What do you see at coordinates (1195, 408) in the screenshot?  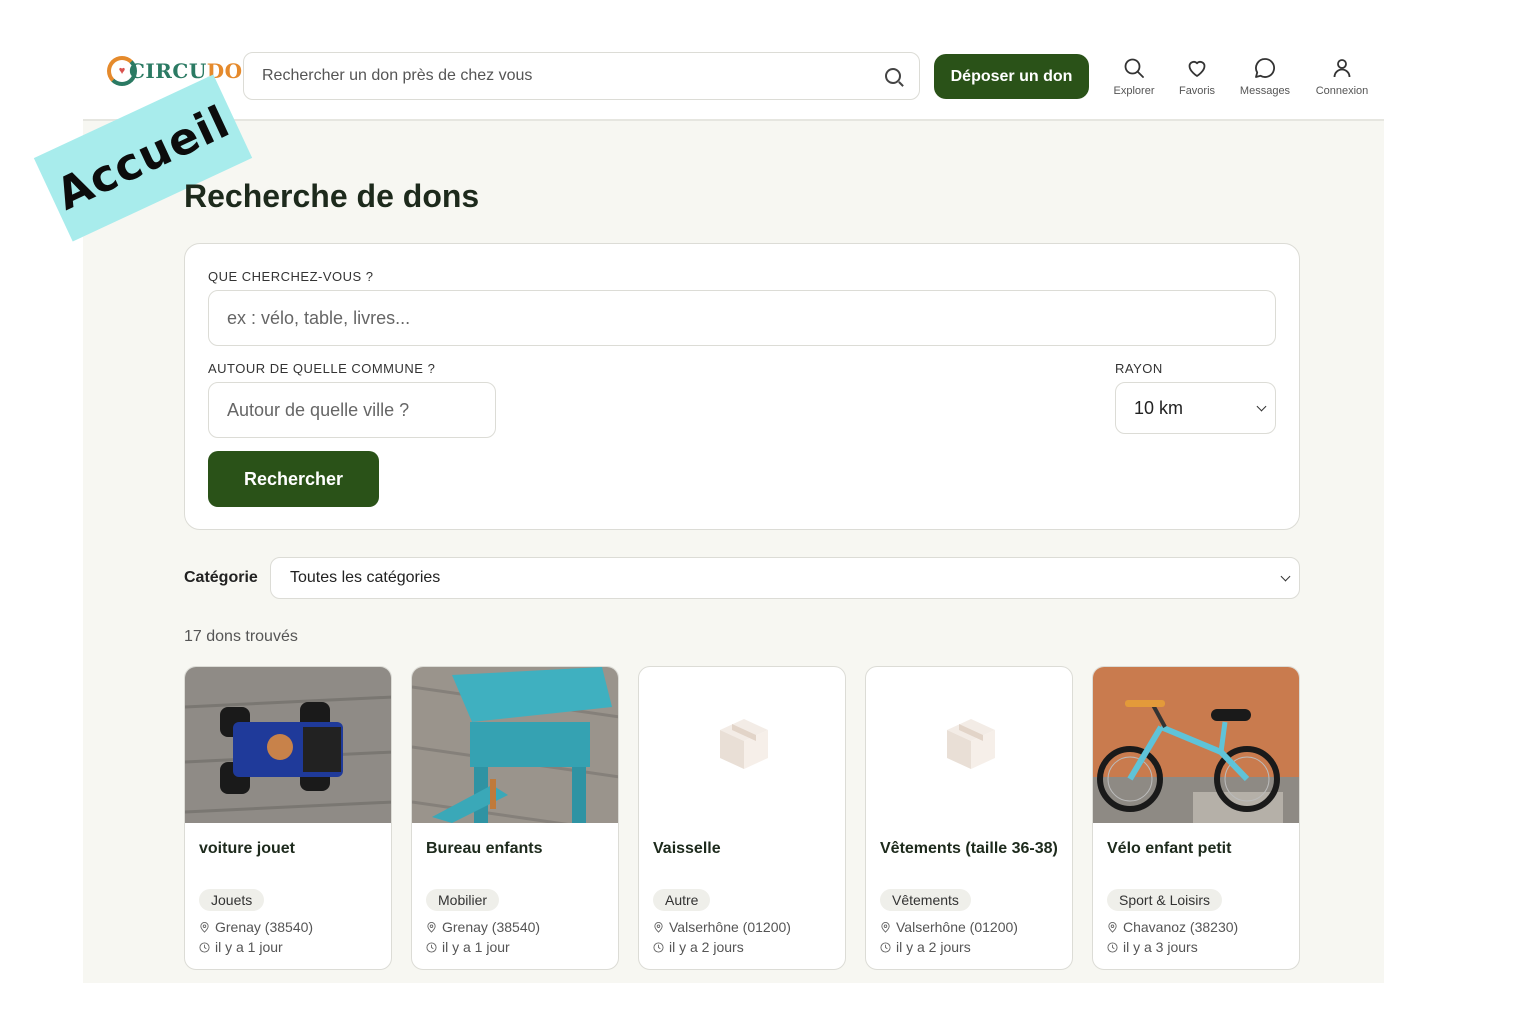 I see `radius-select: 10 km` at bounding box center [1195, 408].